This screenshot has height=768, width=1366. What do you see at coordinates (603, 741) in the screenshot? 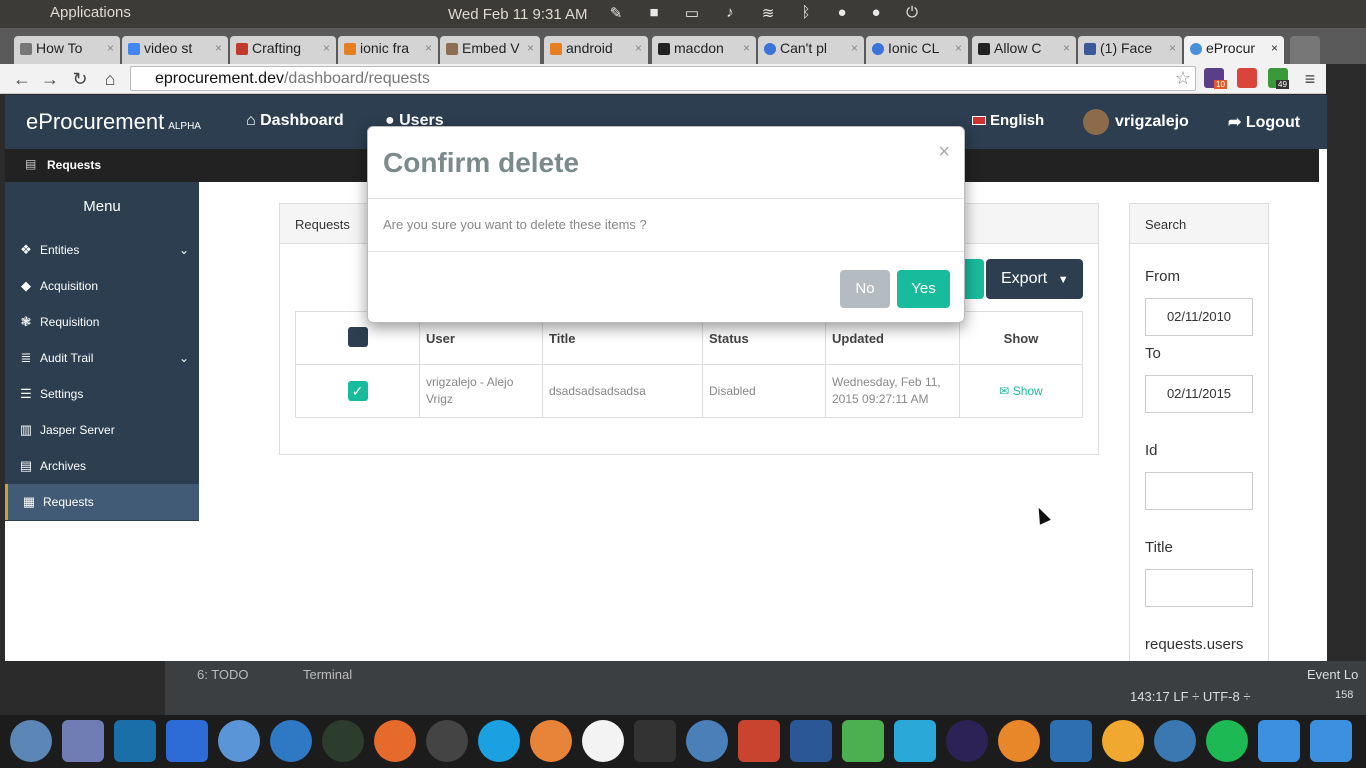
I see `signature-app-icon` at bounding box center [603, 741].